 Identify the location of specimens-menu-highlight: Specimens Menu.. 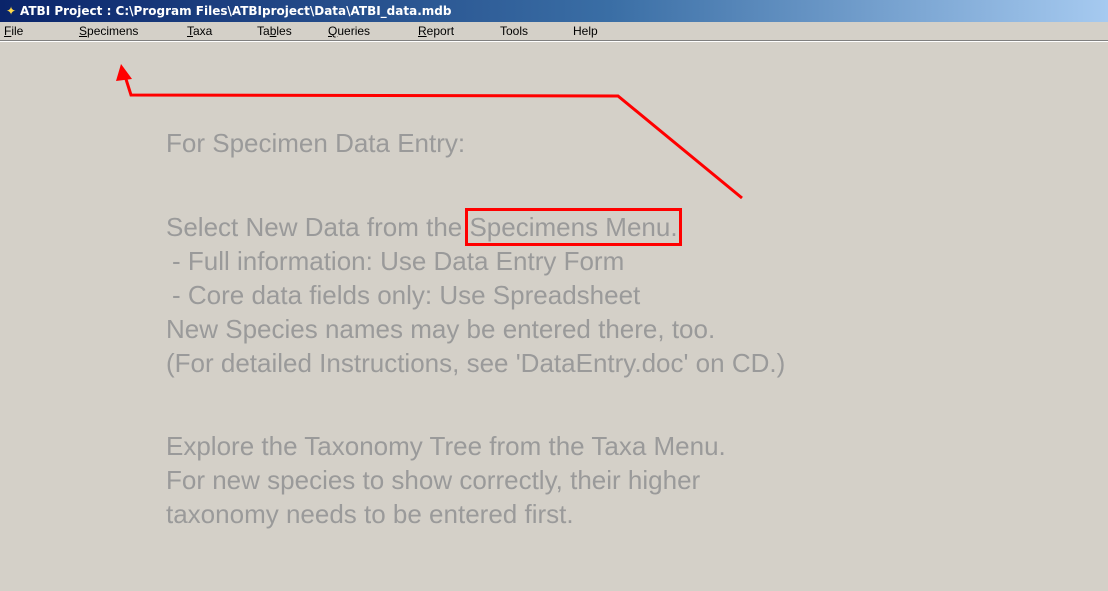
(573, 227).